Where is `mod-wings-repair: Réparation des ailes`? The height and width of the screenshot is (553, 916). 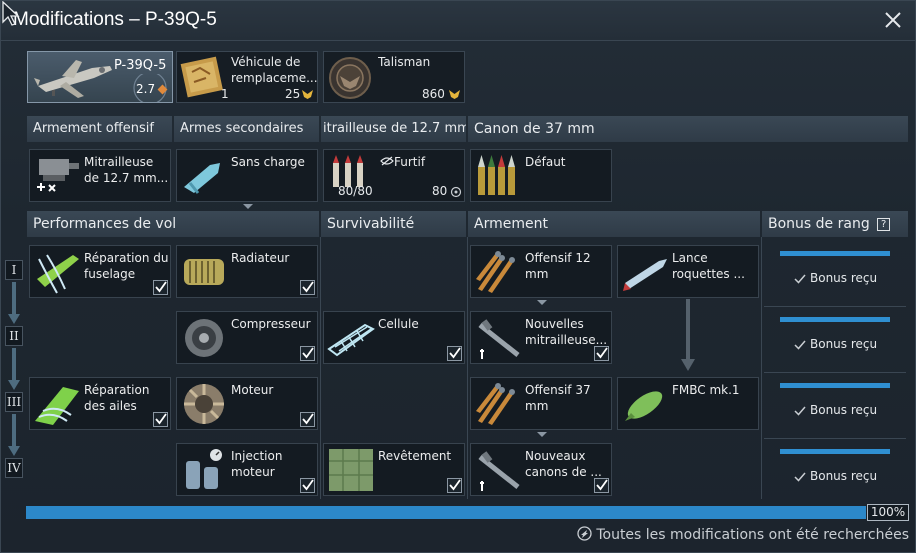 mod-wings-repair: Réparation des ailes is located at coordinates (100, 403).